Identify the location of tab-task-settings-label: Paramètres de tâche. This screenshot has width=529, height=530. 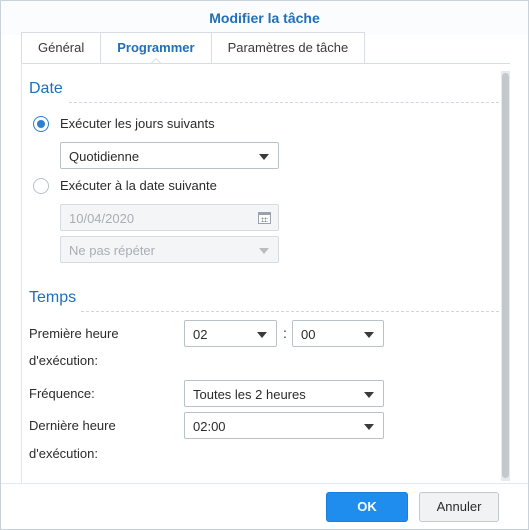
(288, 47).